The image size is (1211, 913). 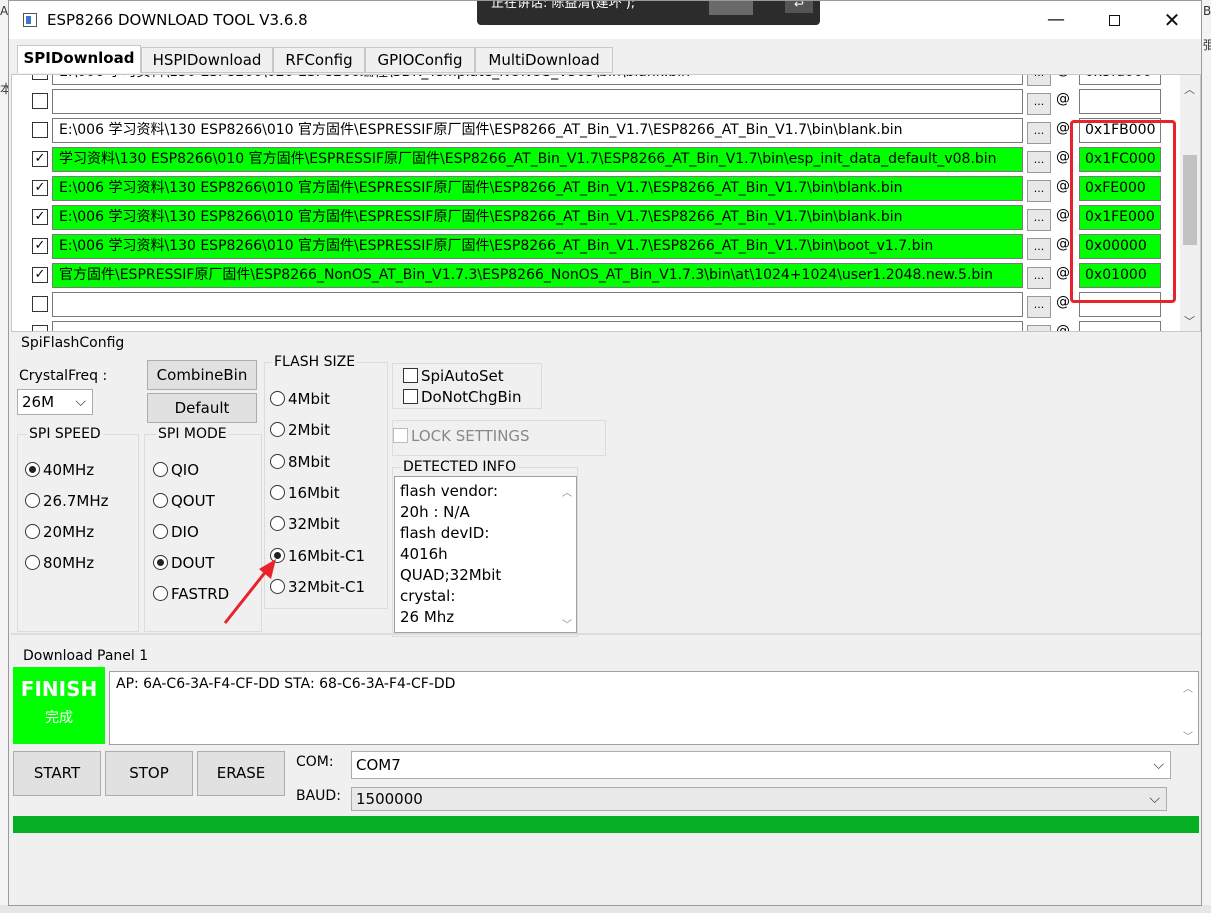 What do you see at coordinates (149, 773) in the screenshot?
I see `stop-button: STOP` at bounding box center [149, 773].